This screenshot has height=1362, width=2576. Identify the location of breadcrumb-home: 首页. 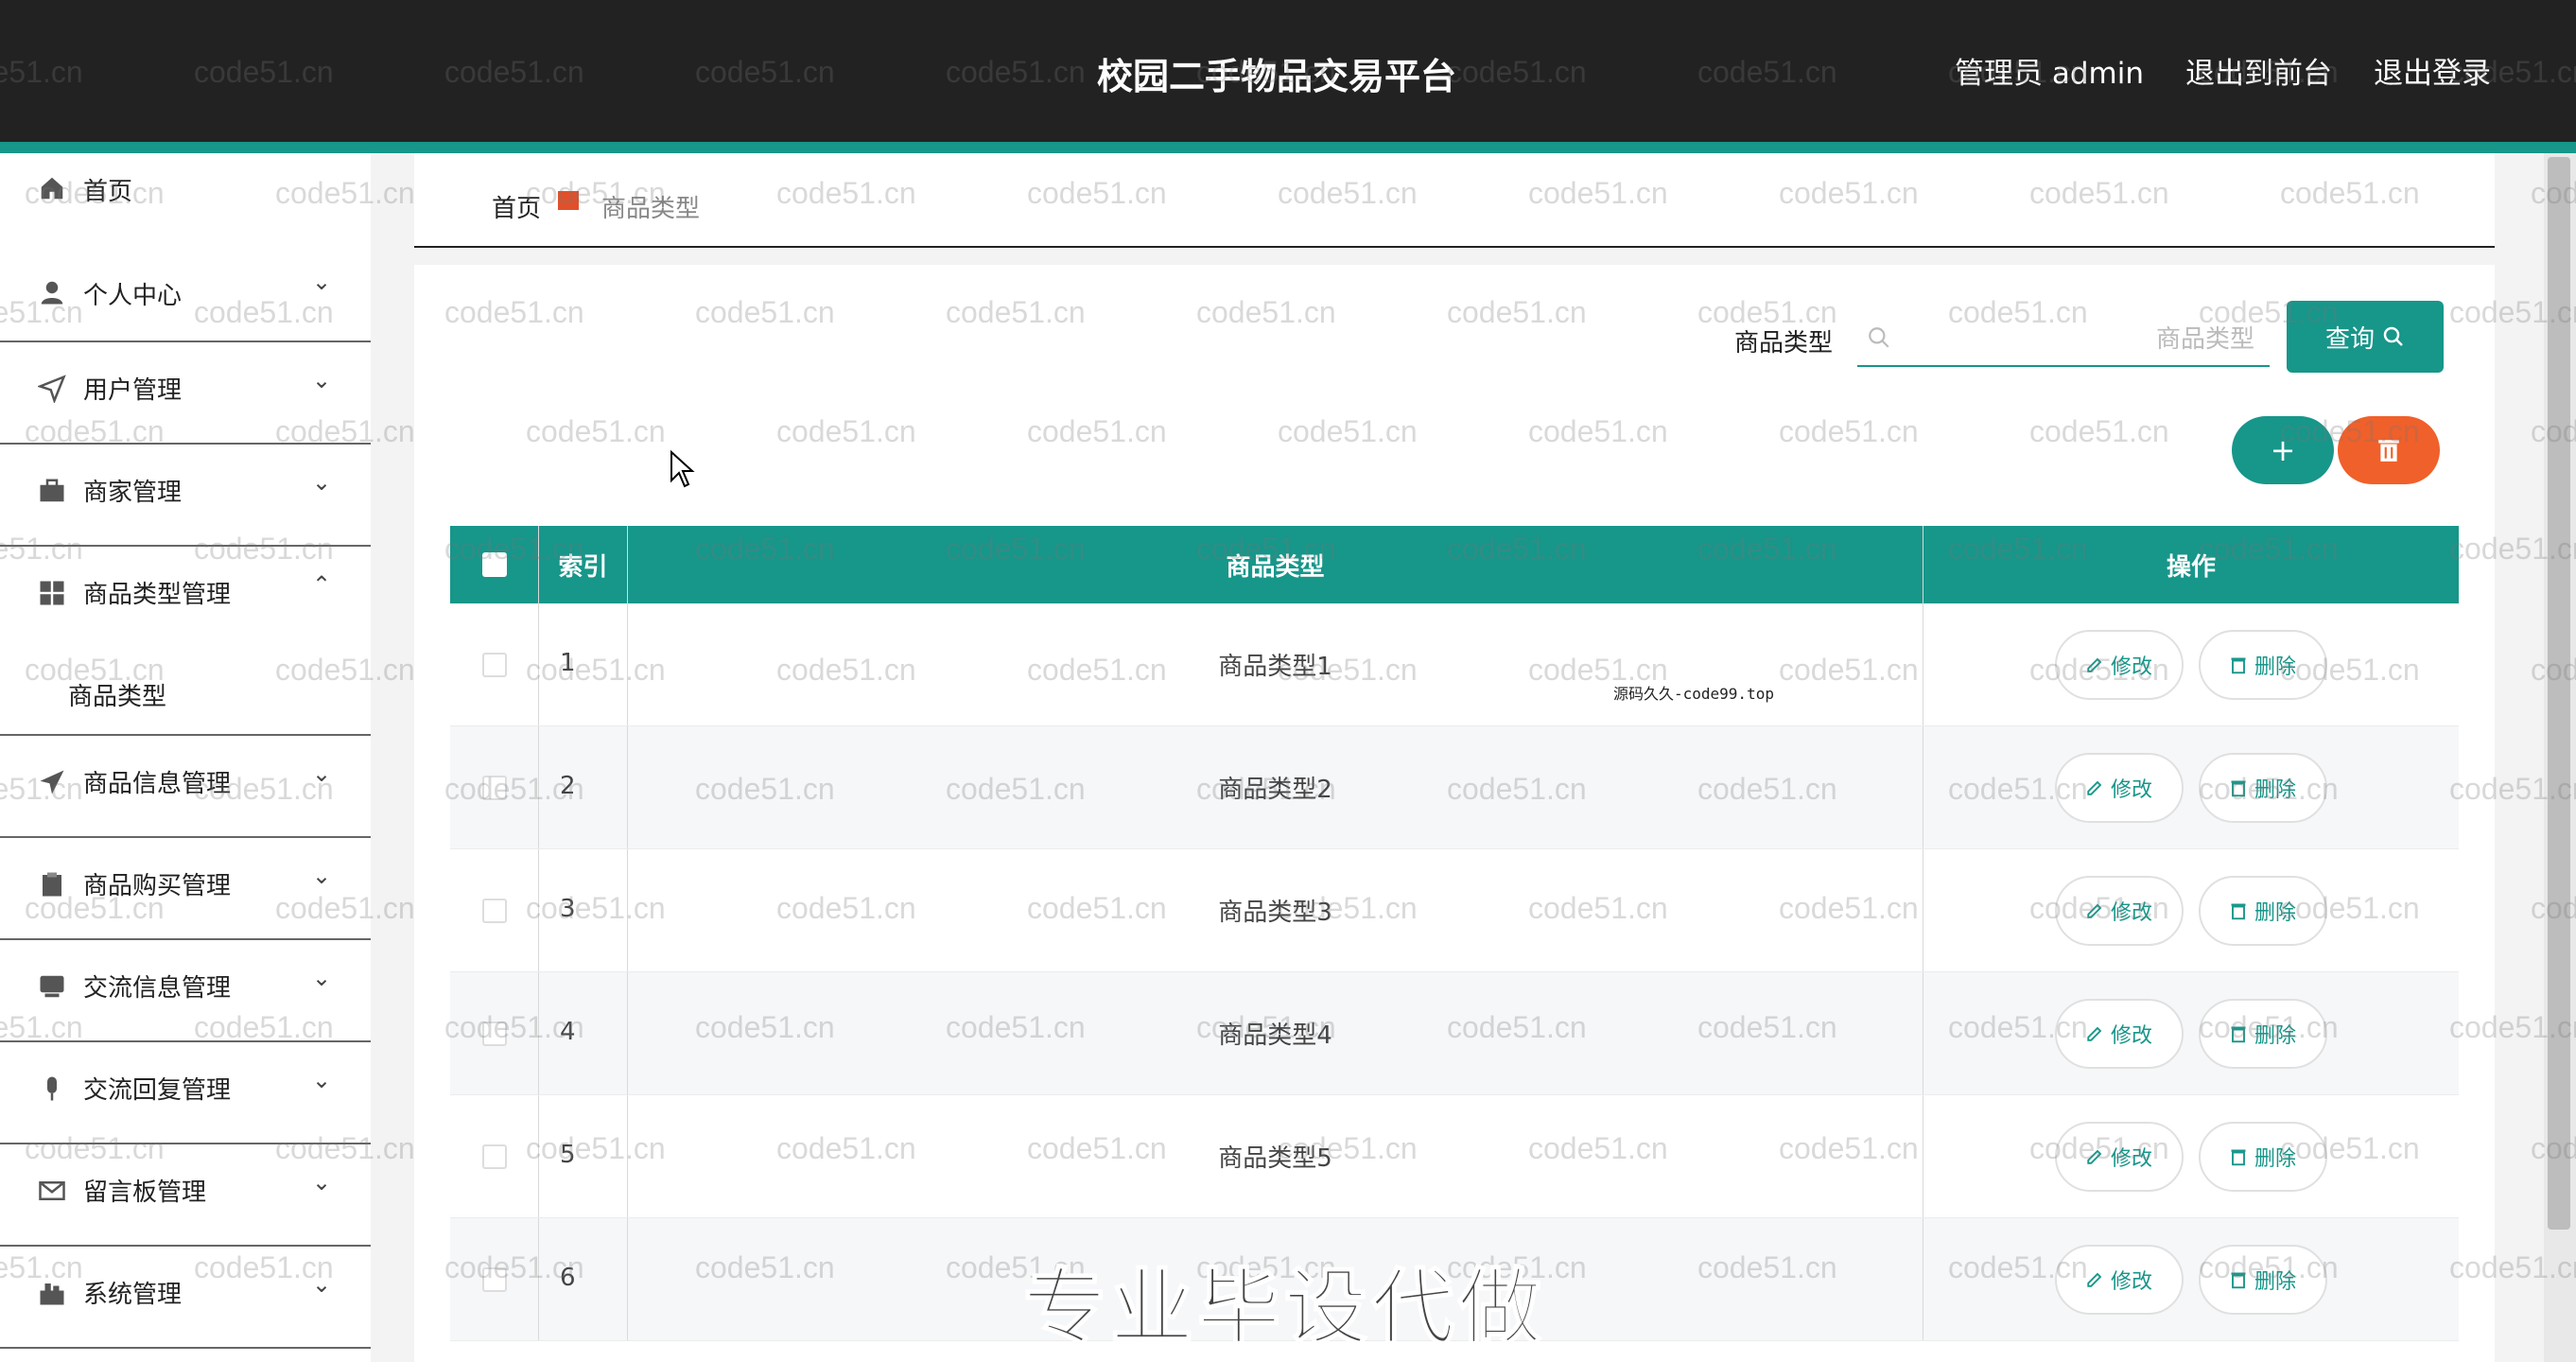
(516, 206).